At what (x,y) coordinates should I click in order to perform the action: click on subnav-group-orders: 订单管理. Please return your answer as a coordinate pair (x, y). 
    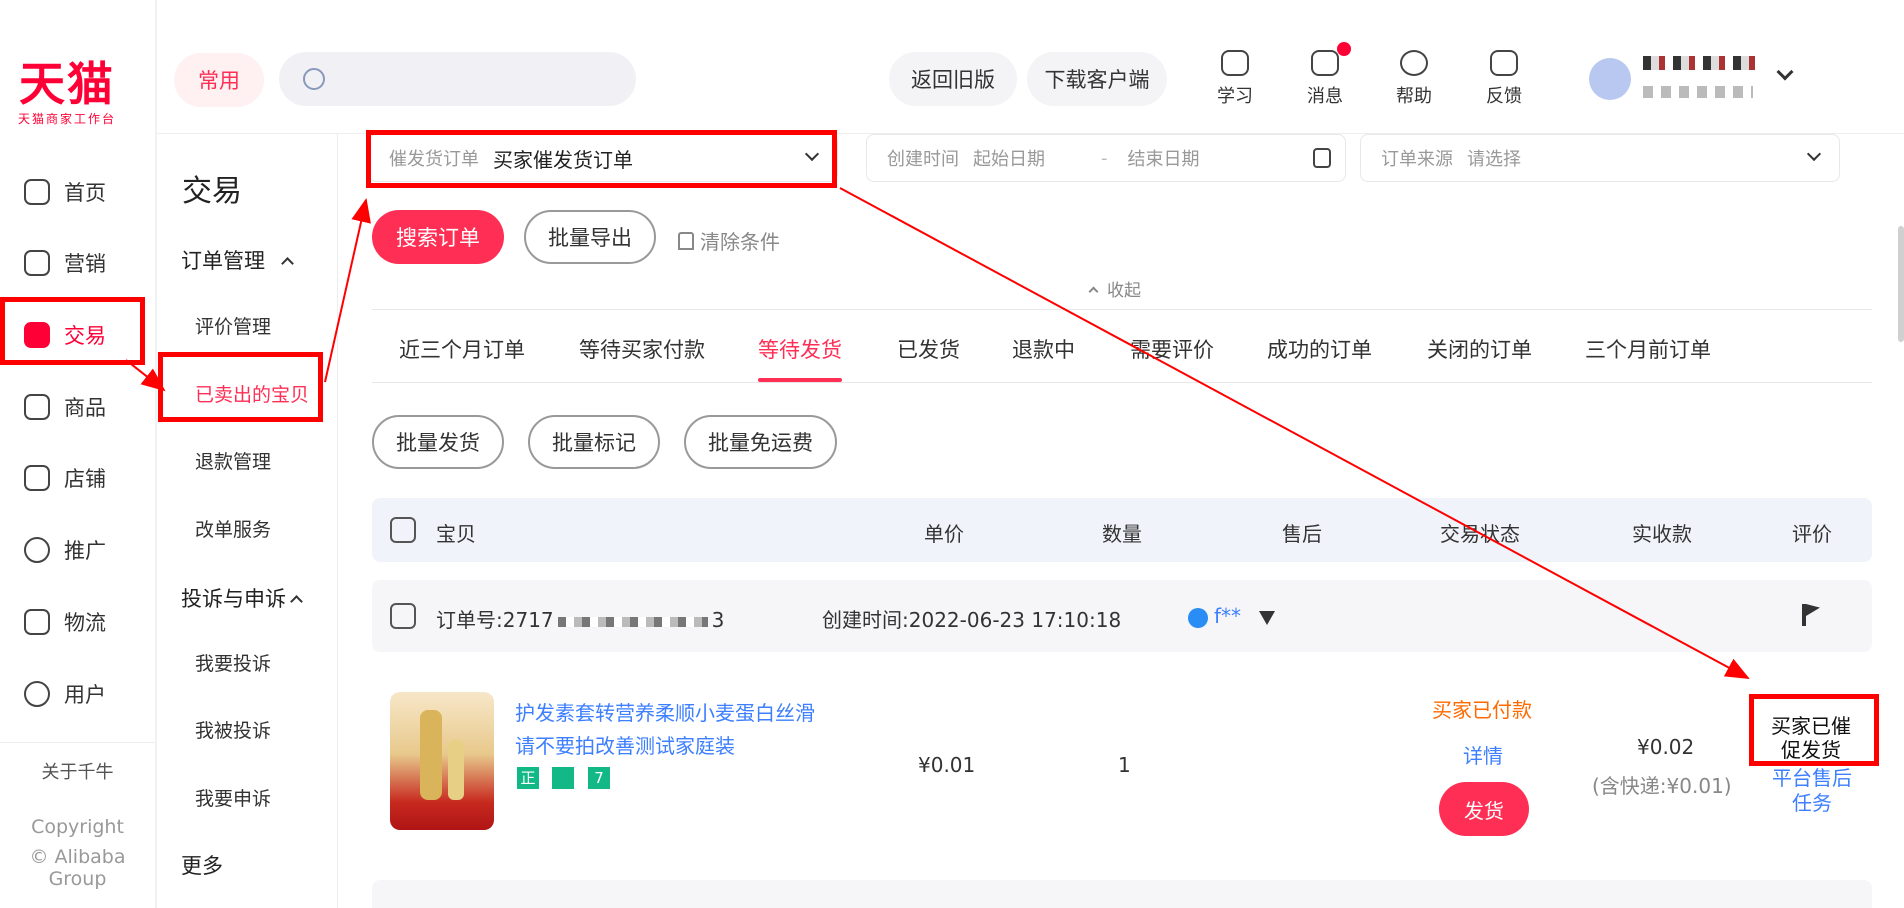
    Looking at the image, I should click on (237, 260).